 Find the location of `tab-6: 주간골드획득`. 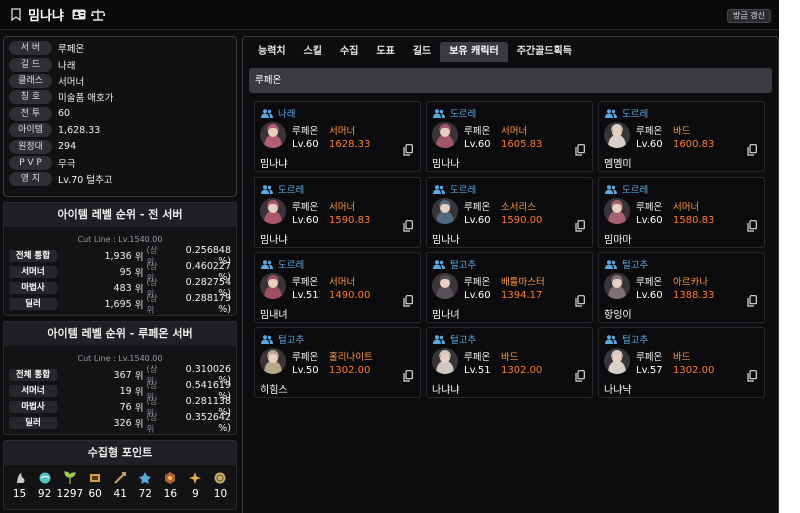

tab-6: 주간골드획득 is located at coordinates (544, 52).